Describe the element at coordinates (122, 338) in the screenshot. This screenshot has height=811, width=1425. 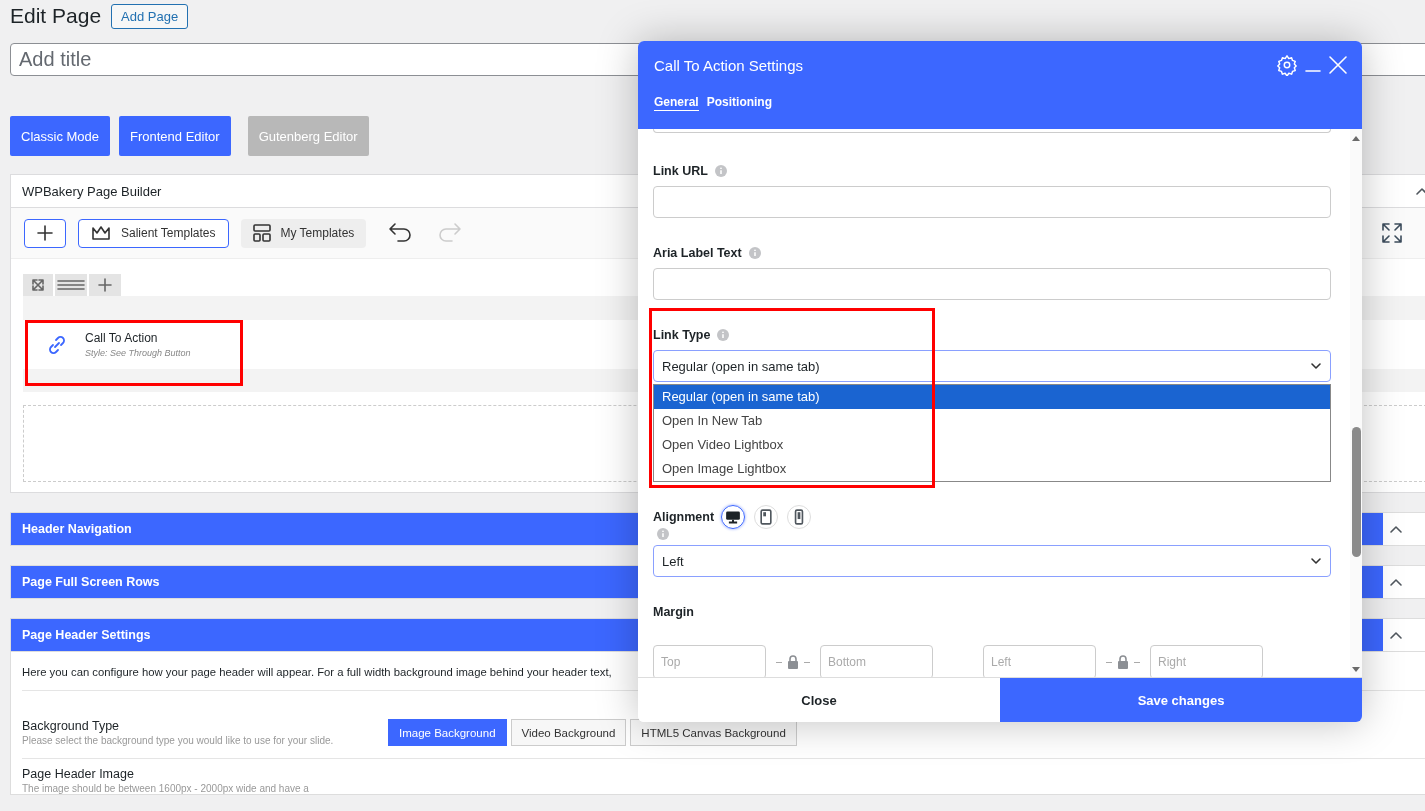
I see `element-name: Call To Action` at that location.